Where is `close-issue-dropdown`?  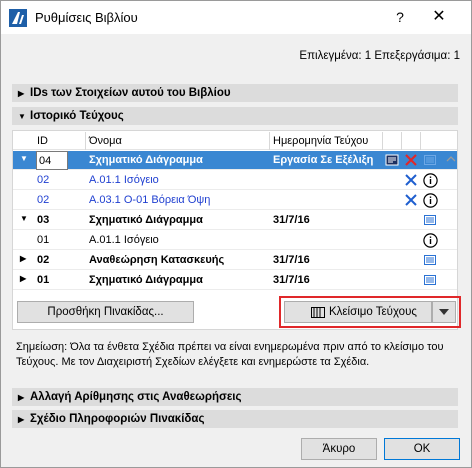 close-issue-dropdown is located at coordinates (444, 312).